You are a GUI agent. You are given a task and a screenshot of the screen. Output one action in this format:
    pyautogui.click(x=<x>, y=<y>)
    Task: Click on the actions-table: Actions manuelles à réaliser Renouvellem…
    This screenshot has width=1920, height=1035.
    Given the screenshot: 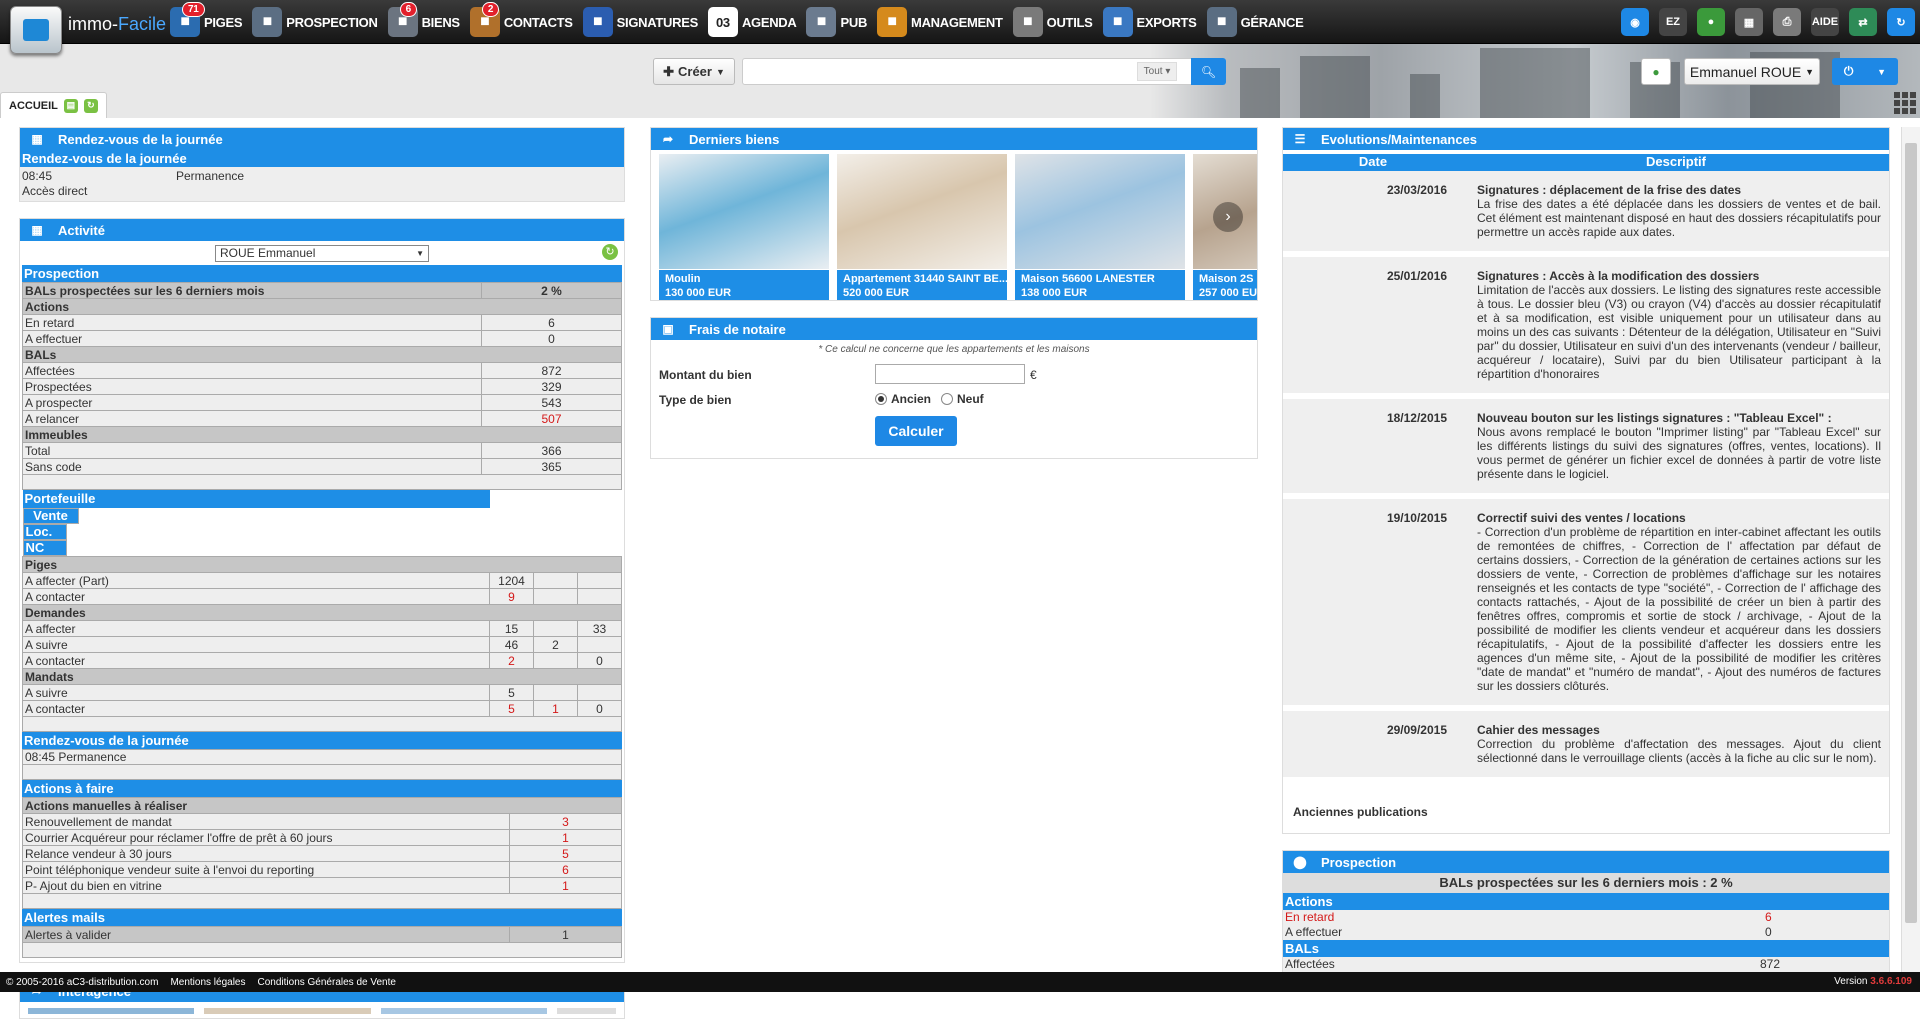 What is the action you would take?
    pyautogui.click(x=322, y=845)
    